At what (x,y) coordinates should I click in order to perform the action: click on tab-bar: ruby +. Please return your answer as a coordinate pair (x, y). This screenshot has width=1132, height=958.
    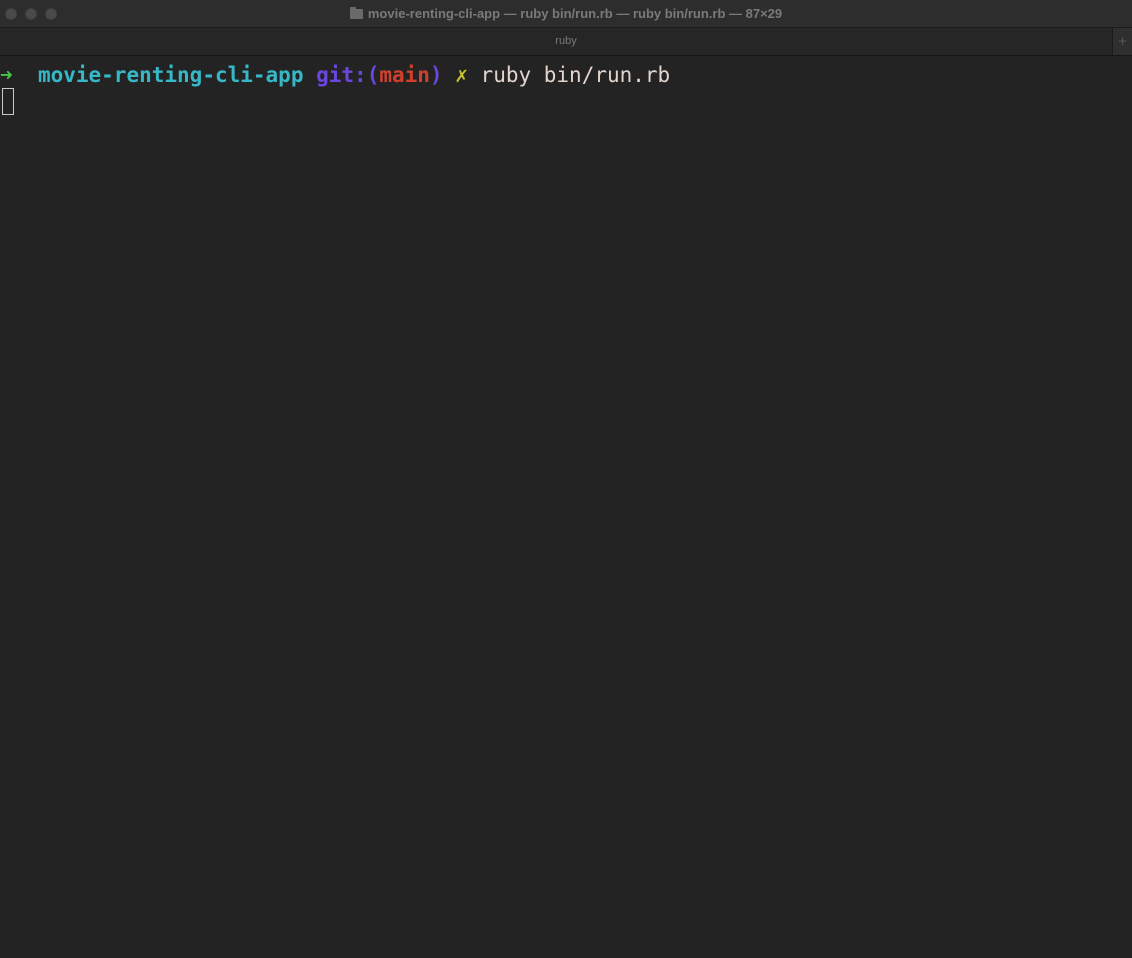
    Looking at the image, I should click on (566, 42).